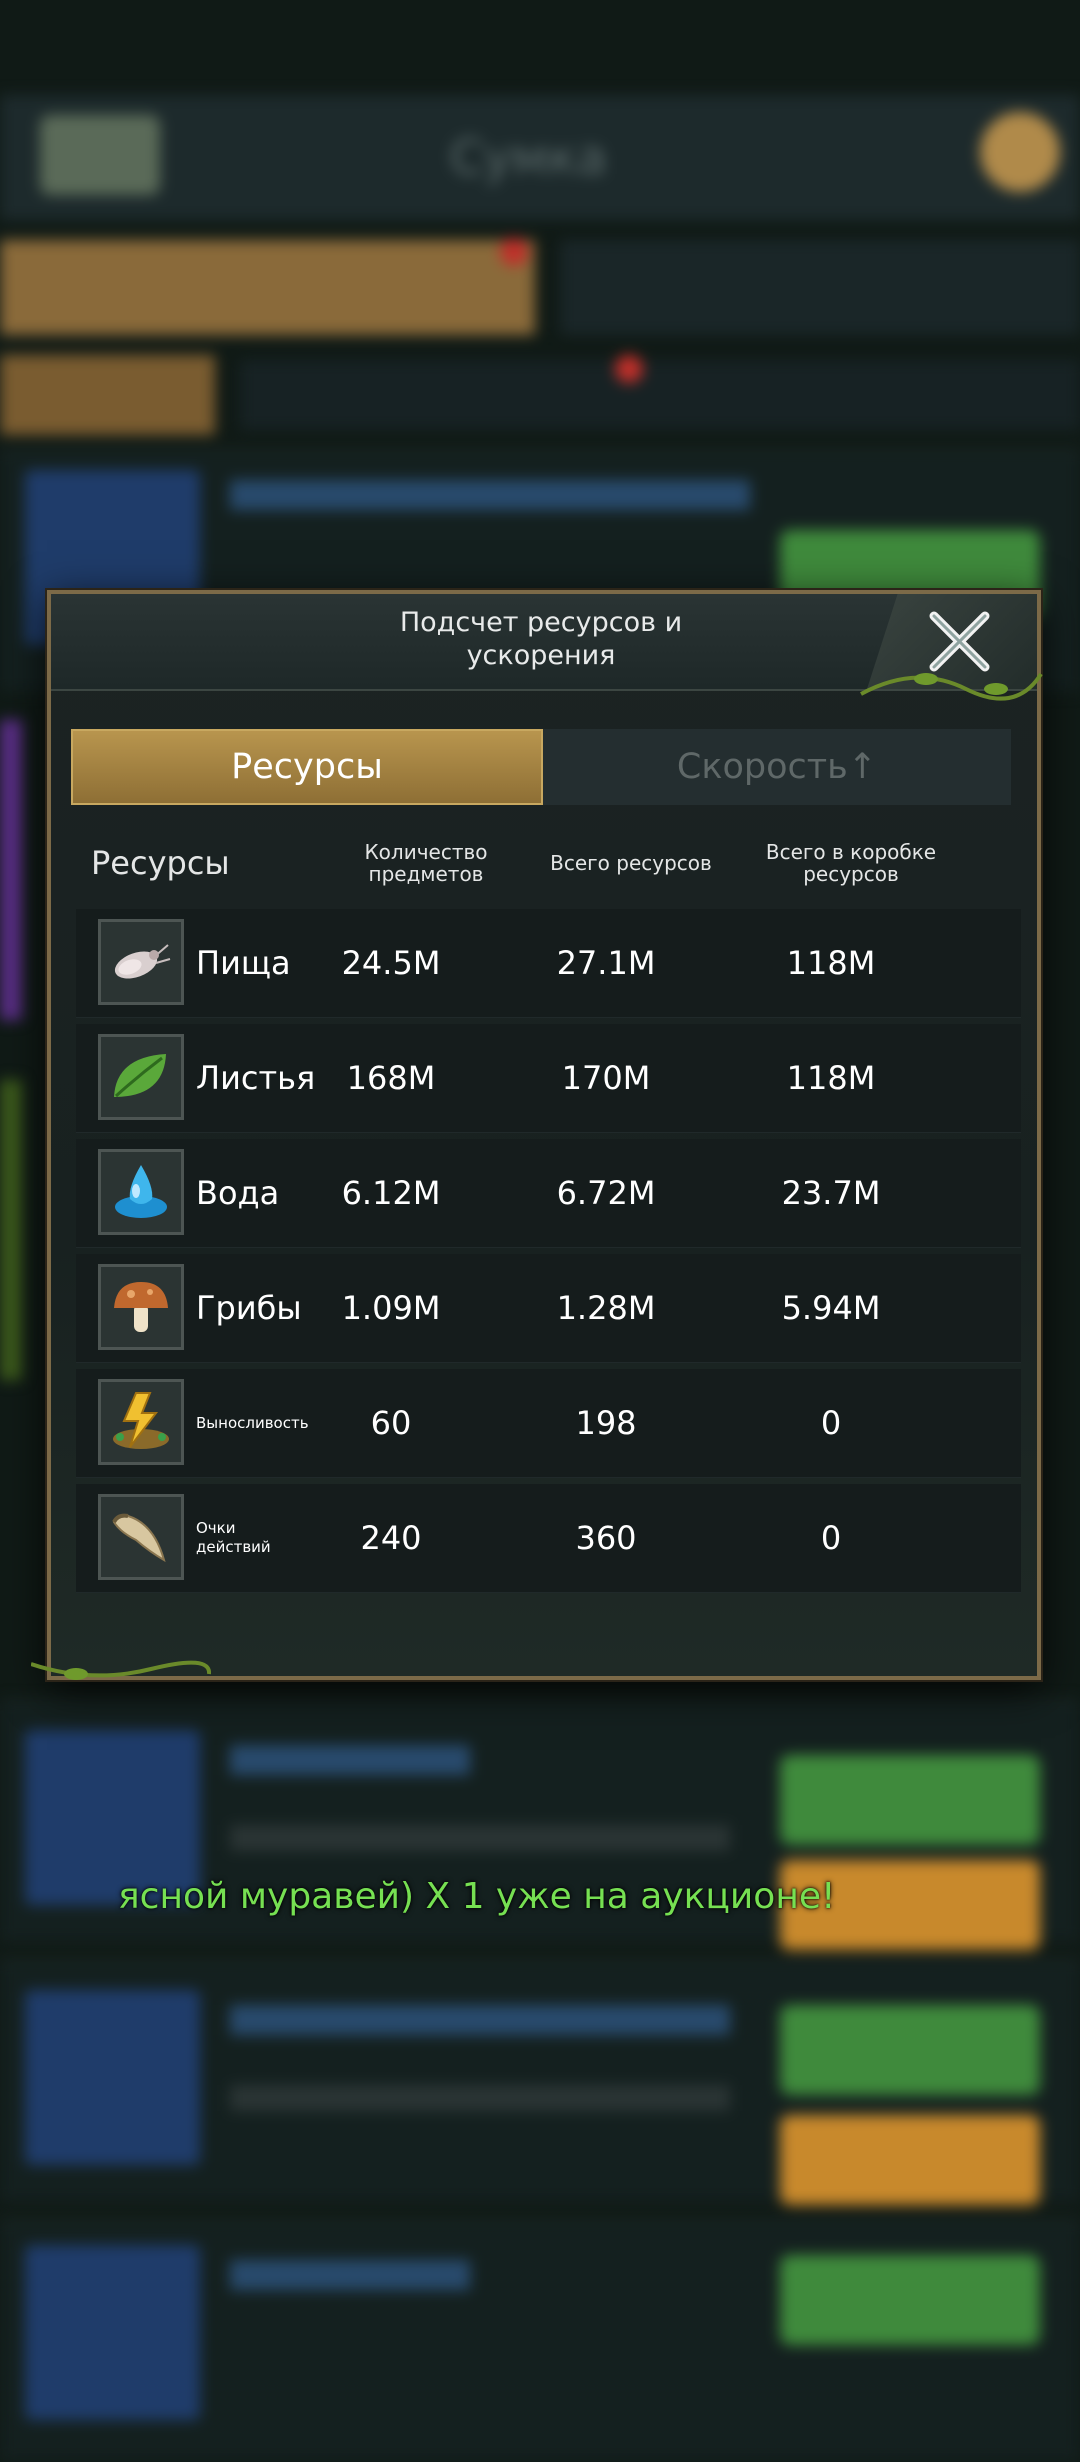  I want to click on background-subtab, so click(107, 395).